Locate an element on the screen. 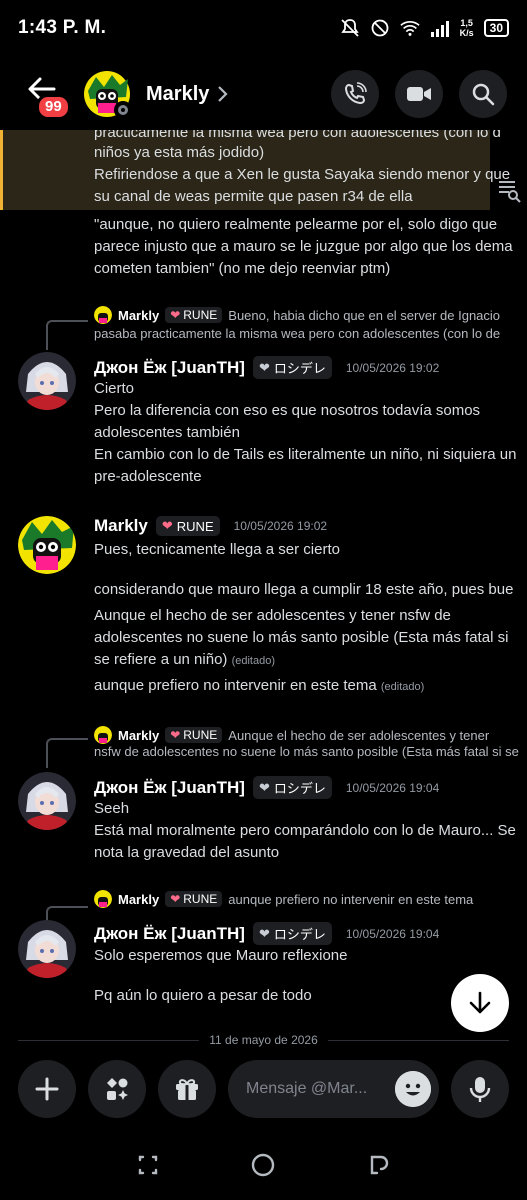  message-text: Pq aún lo quiero a pesar de todo is located at coordinates (203, 995).